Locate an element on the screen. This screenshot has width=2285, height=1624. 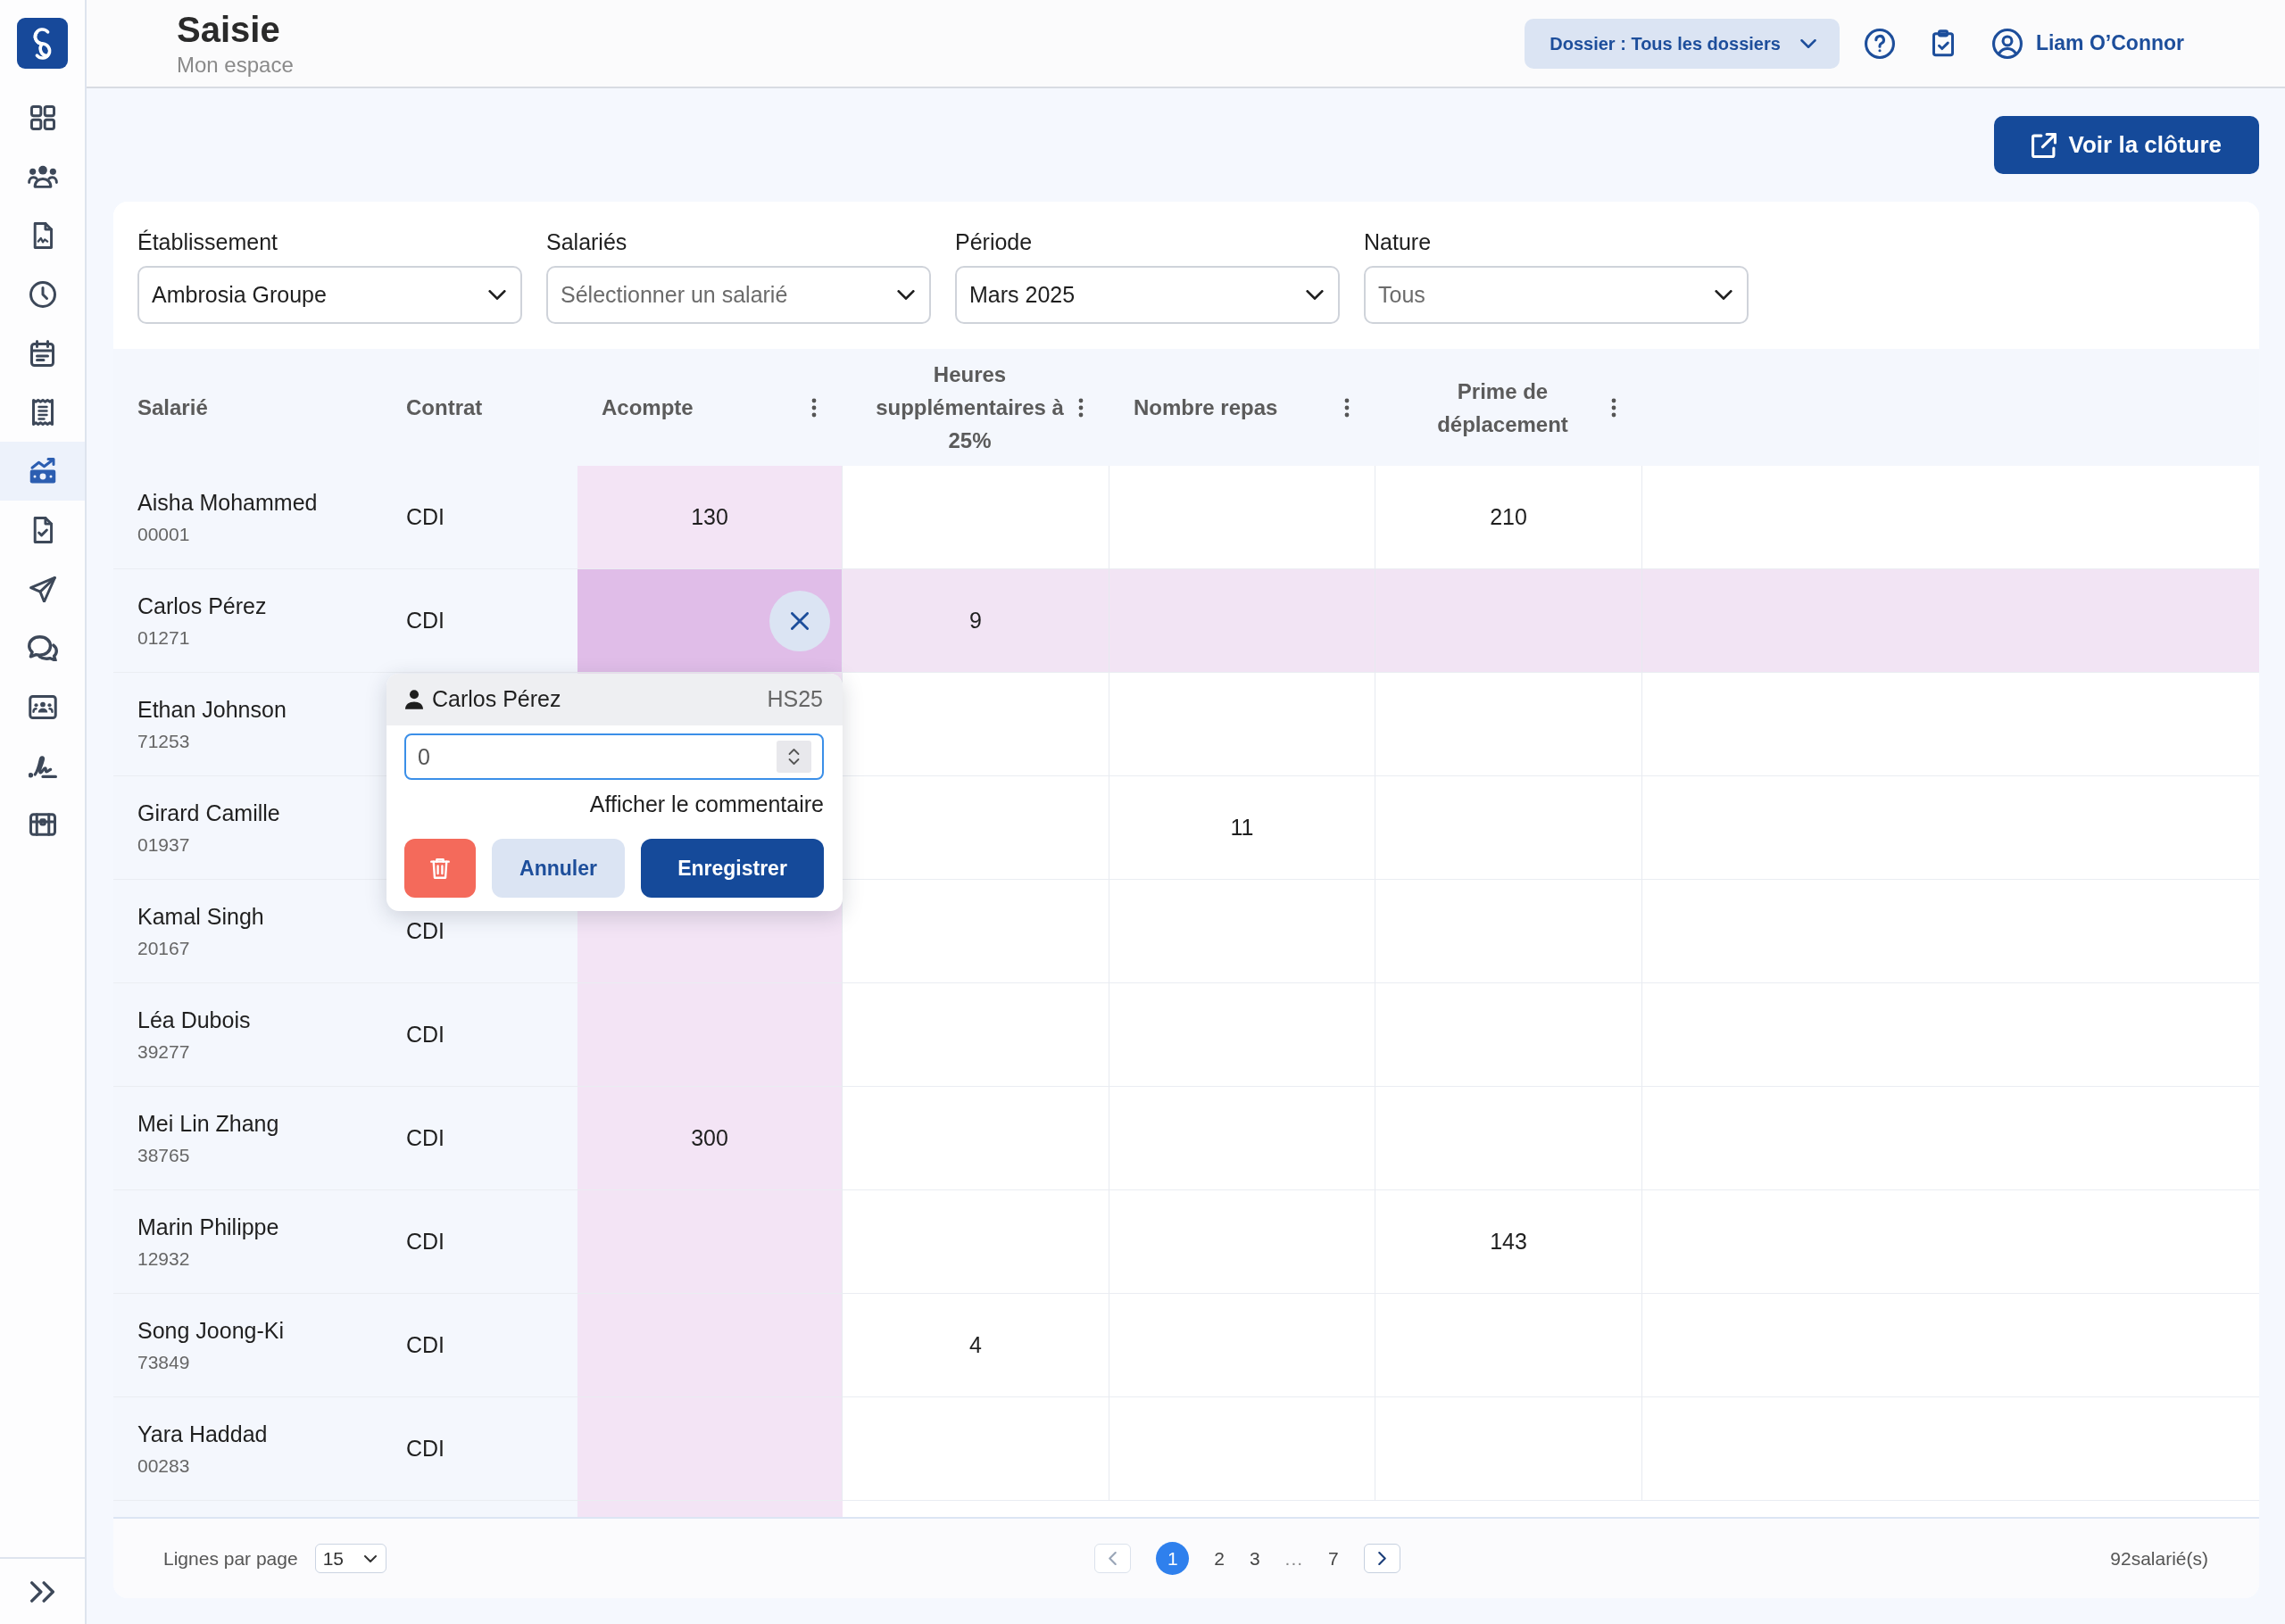
chat-bubbles-icon is located at coordinates (42, 647).